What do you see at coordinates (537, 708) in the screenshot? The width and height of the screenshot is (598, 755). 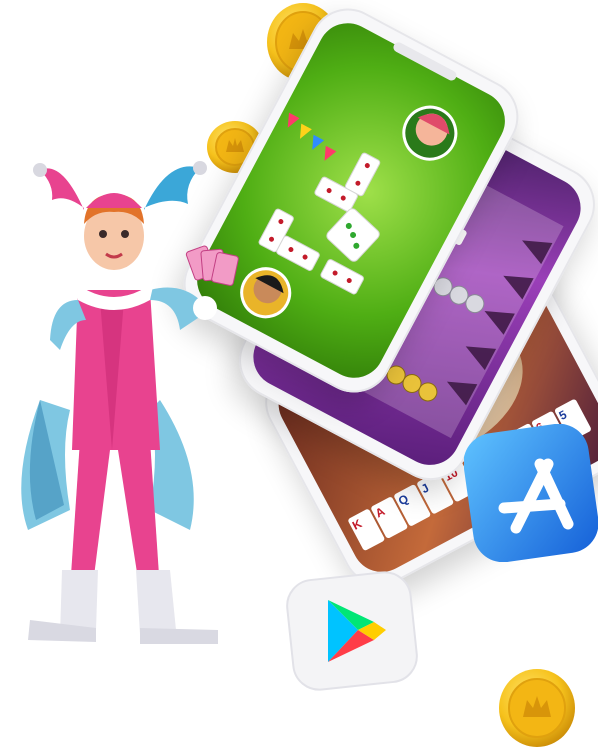 I see `gold-coin-icon` at bounding box center [537, 708].